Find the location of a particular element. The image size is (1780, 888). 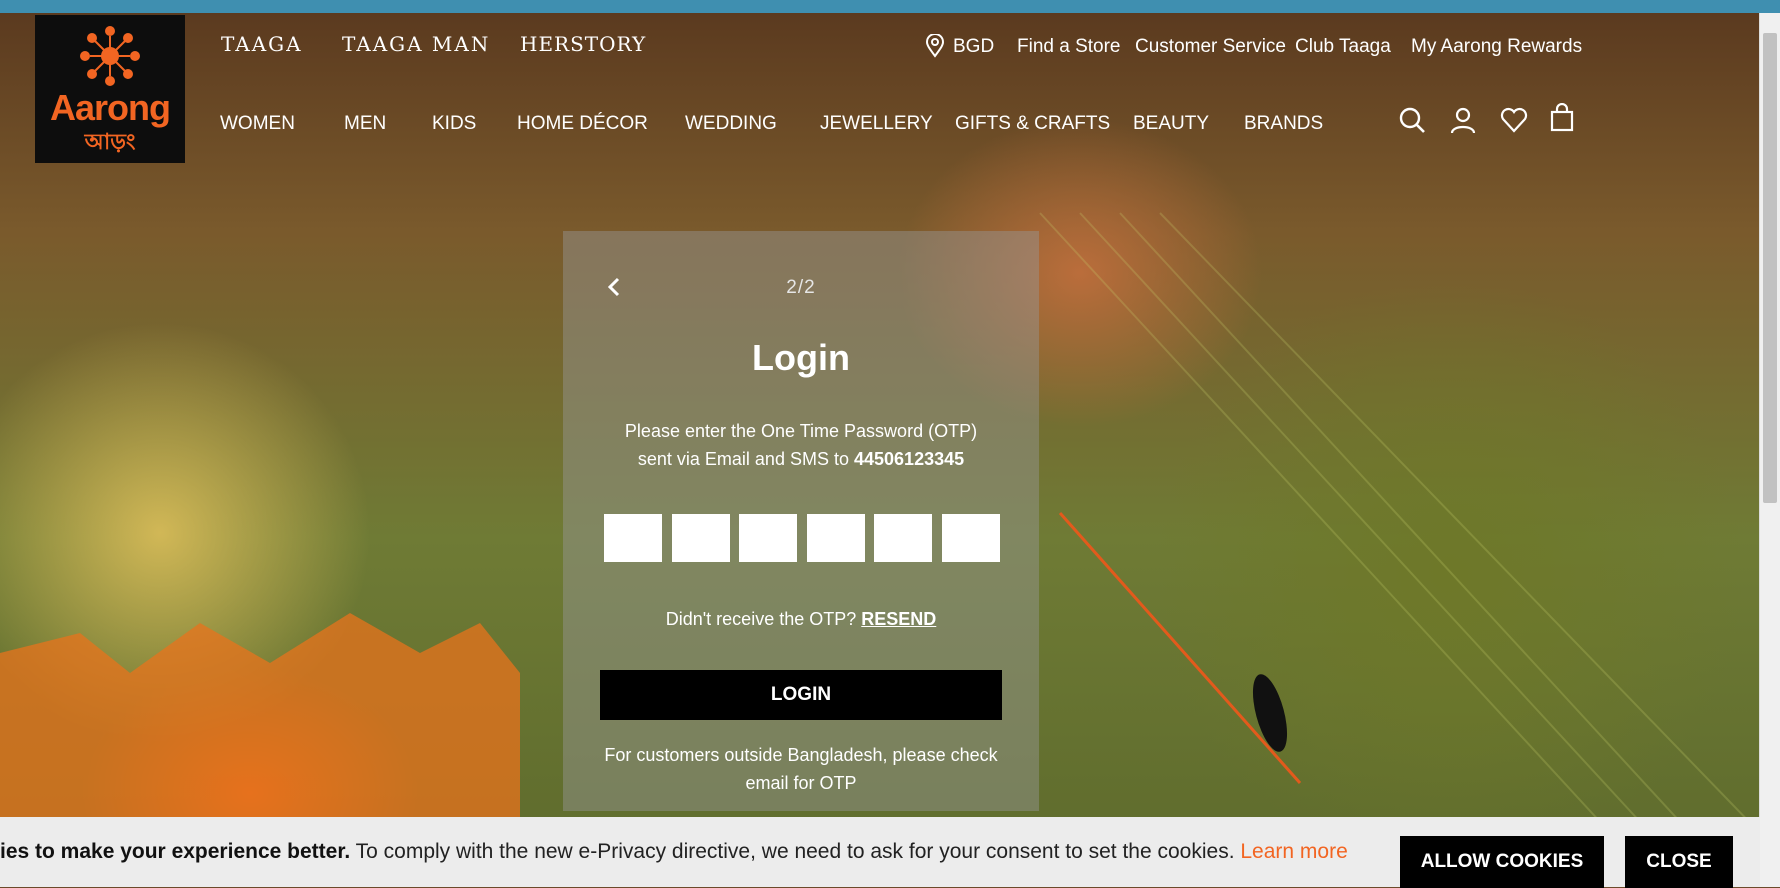

brand-link-herstory: HERSTORY is located at coordinates (583, 44).